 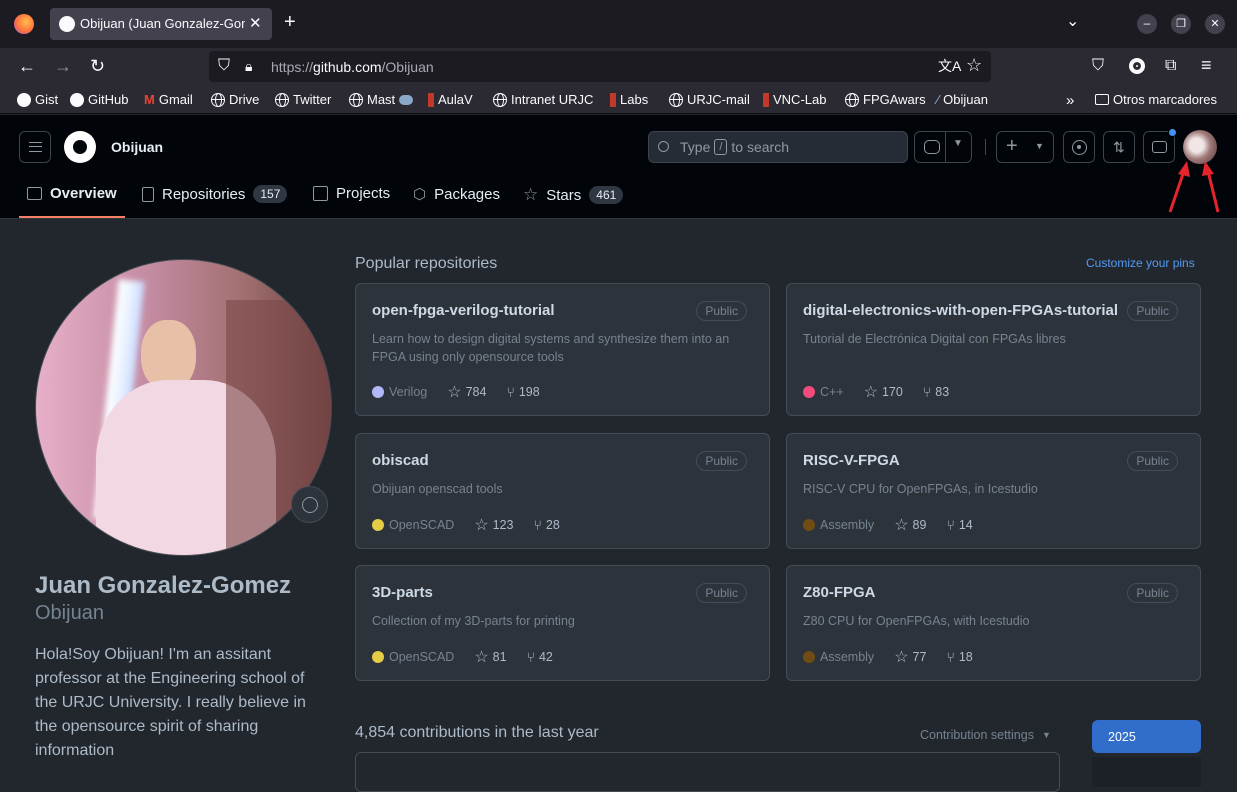 I want to click on tab-list-chevron-icon: ⌄, so click(x=1072, y=22).